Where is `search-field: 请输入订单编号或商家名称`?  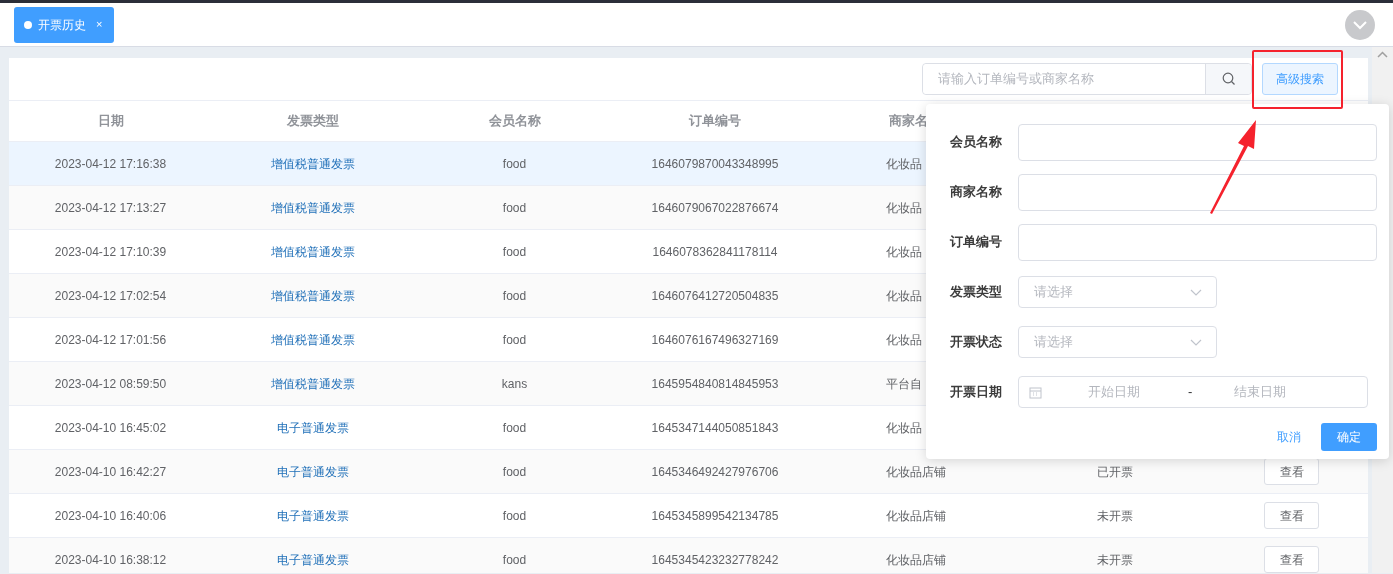 search-field: 请输入订单编号或商家名称 is located at coordinates (1087, 79).